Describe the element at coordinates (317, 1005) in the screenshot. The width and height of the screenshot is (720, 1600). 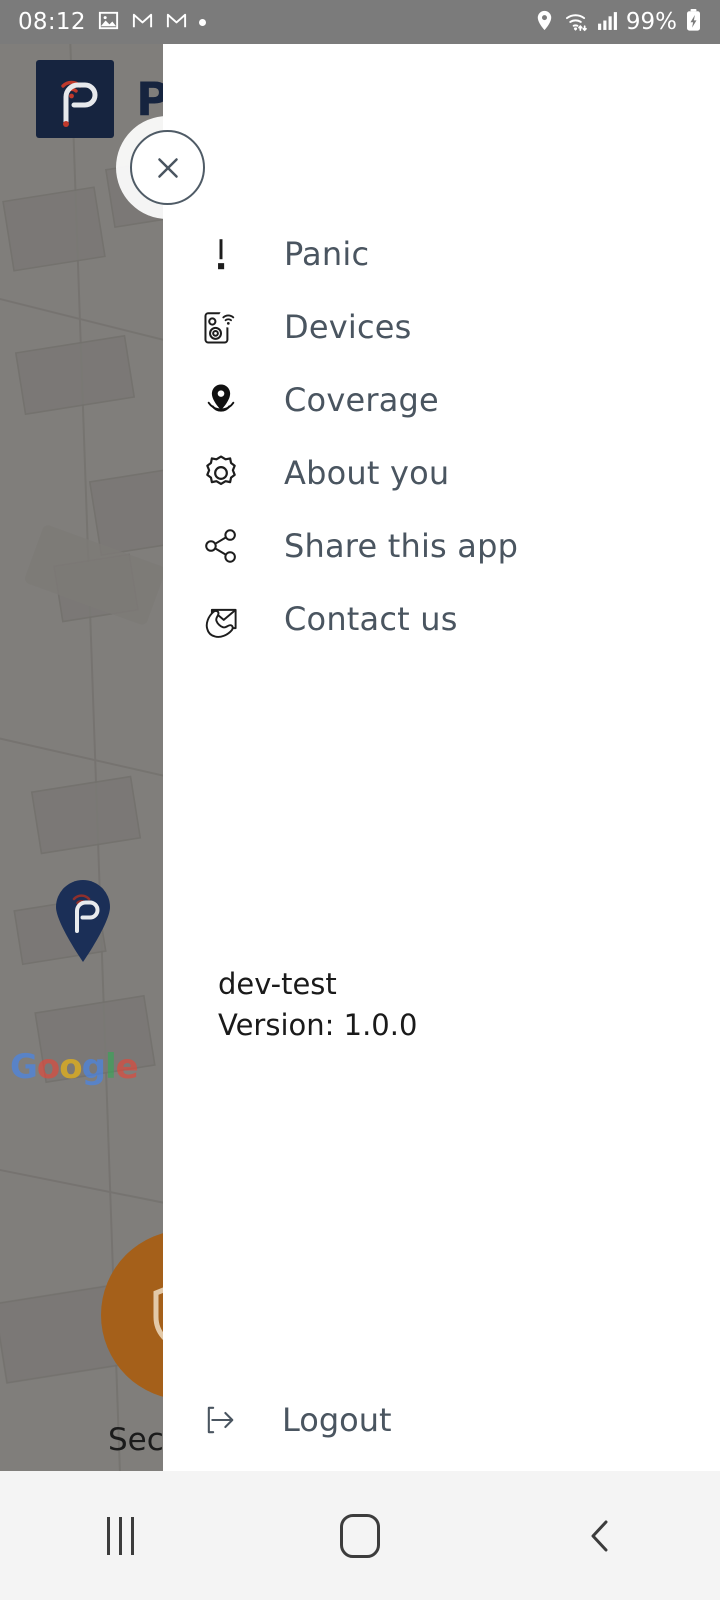
I see `version-info: dev-test Version: 1.0.0` at that location.